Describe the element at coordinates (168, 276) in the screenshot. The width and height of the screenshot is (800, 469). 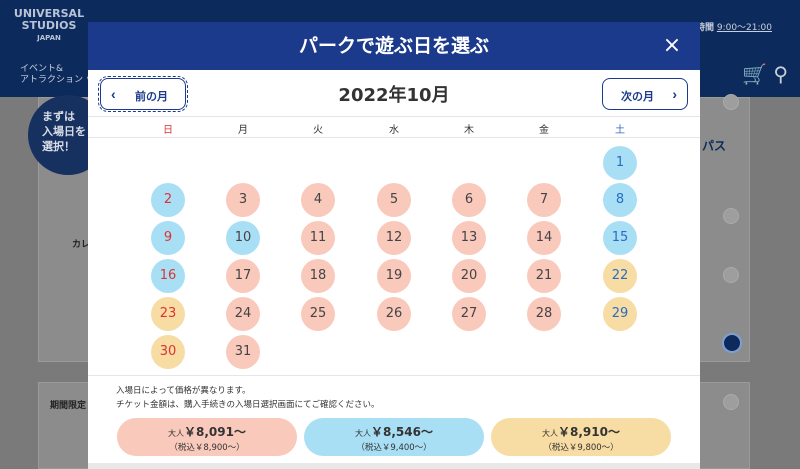
I see `calendar-day: 16` at that location.